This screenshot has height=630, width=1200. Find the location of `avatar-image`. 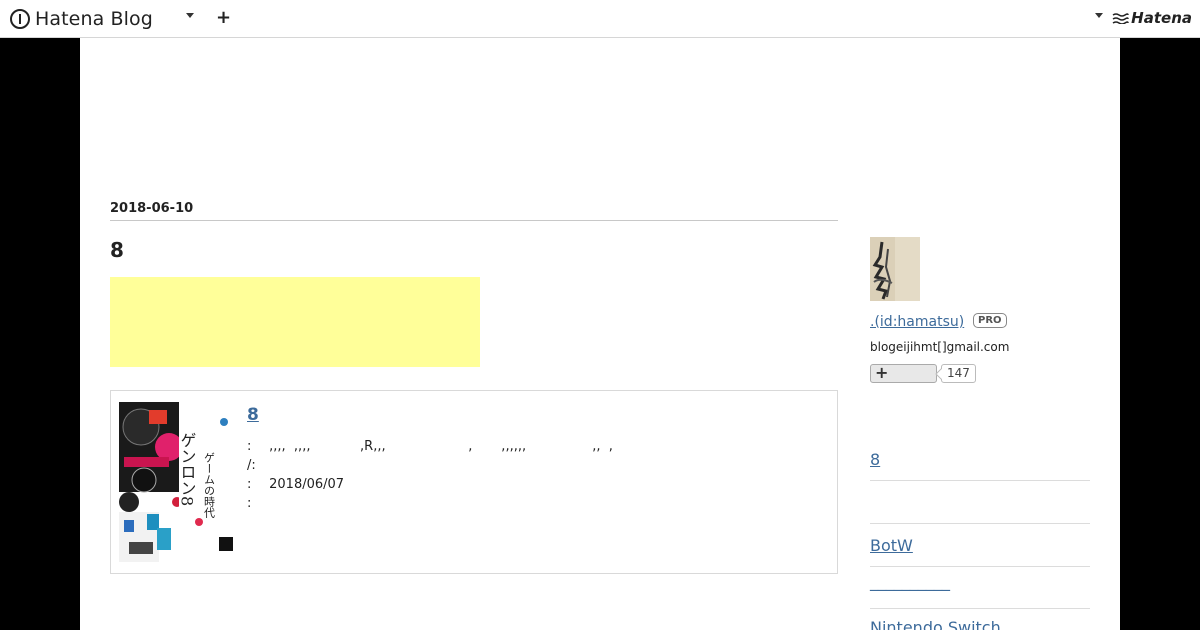

avatar-image is located at coordinates (895, 269).